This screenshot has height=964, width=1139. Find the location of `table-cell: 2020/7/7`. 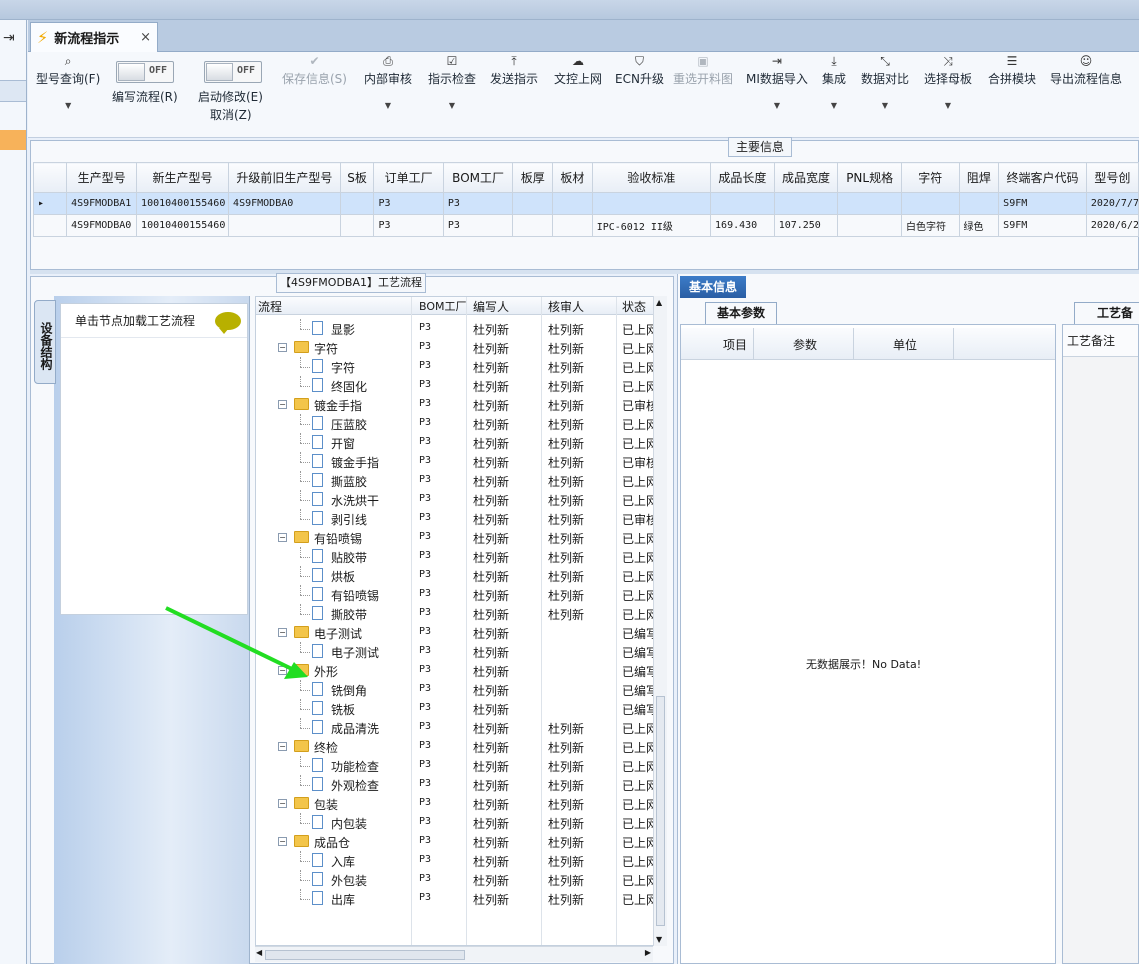

table-cell: 2020/7/7 is located at coordinates (1112, 203).